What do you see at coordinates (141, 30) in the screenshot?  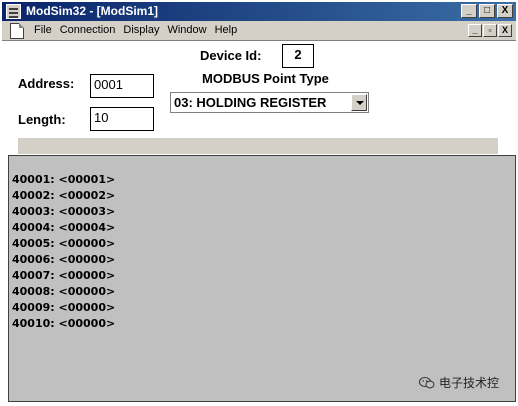 I see `menu-display: Display` at bounding box center [141, 30].